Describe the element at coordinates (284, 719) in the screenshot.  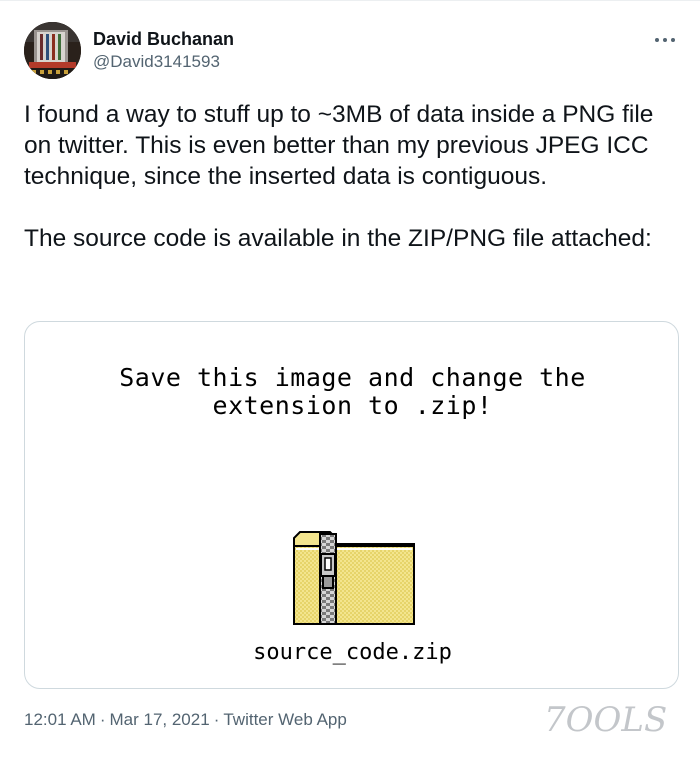
I see `tweet-source: Twitter Web App` at that location.